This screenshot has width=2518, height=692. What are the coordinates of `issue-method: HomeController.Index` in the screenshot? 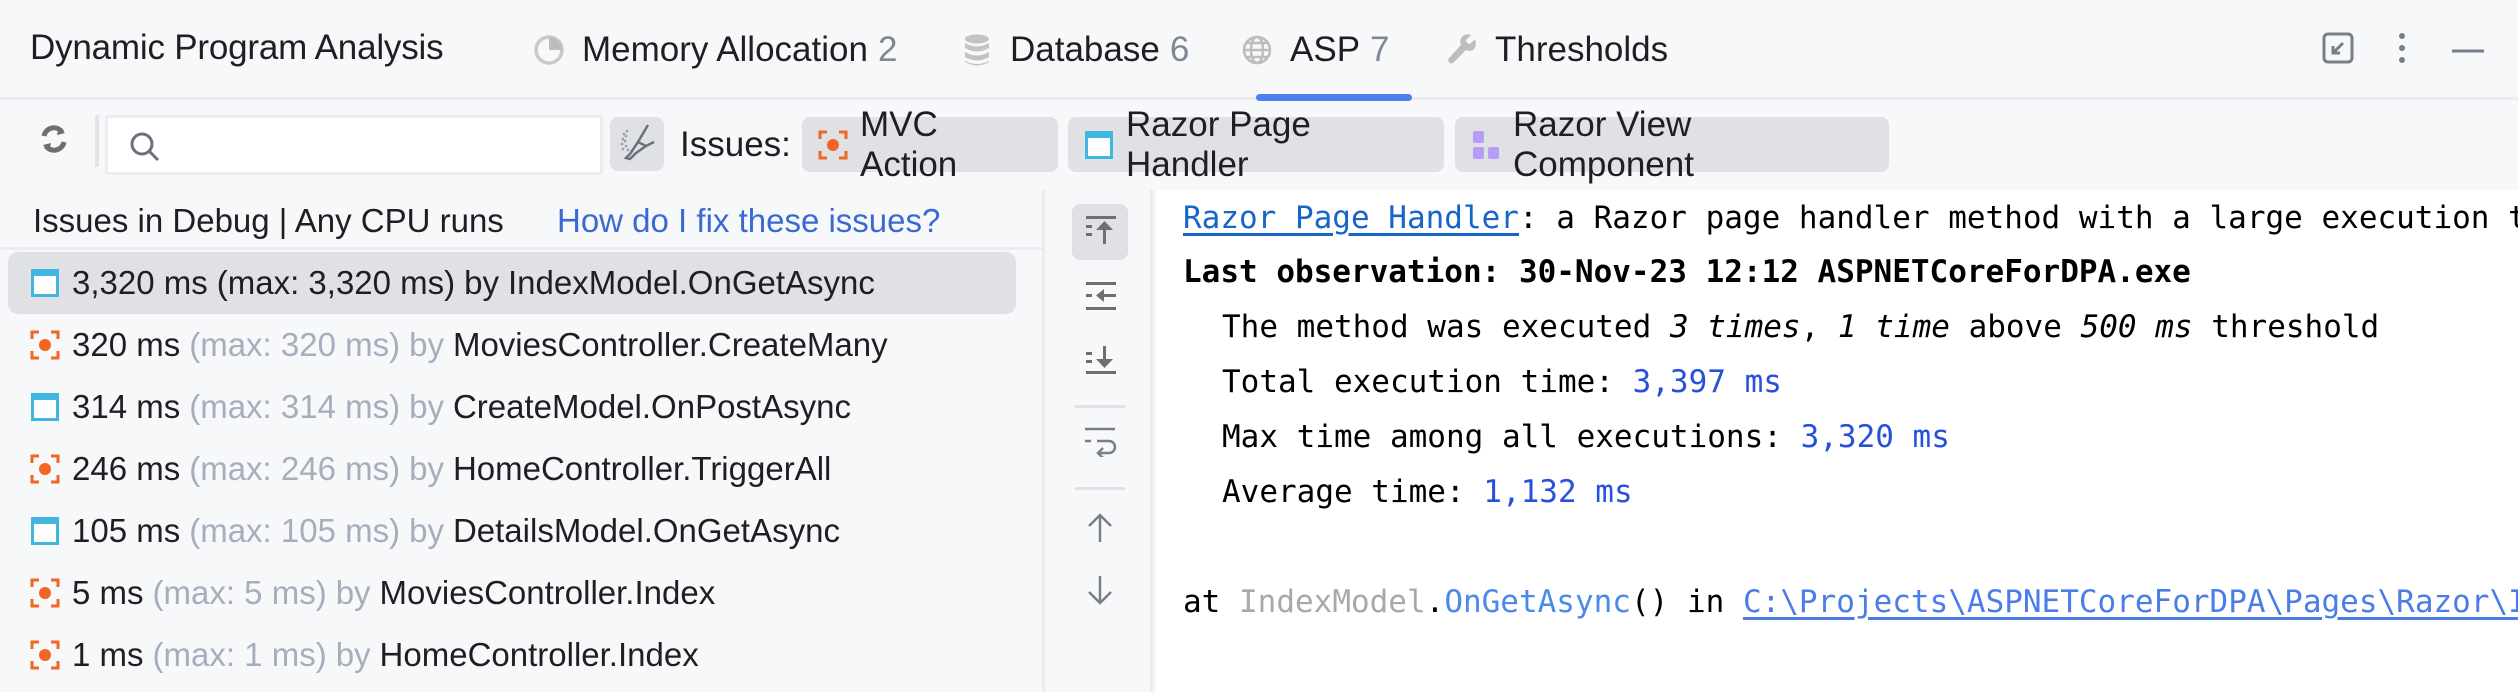 It's located at (539, 654).